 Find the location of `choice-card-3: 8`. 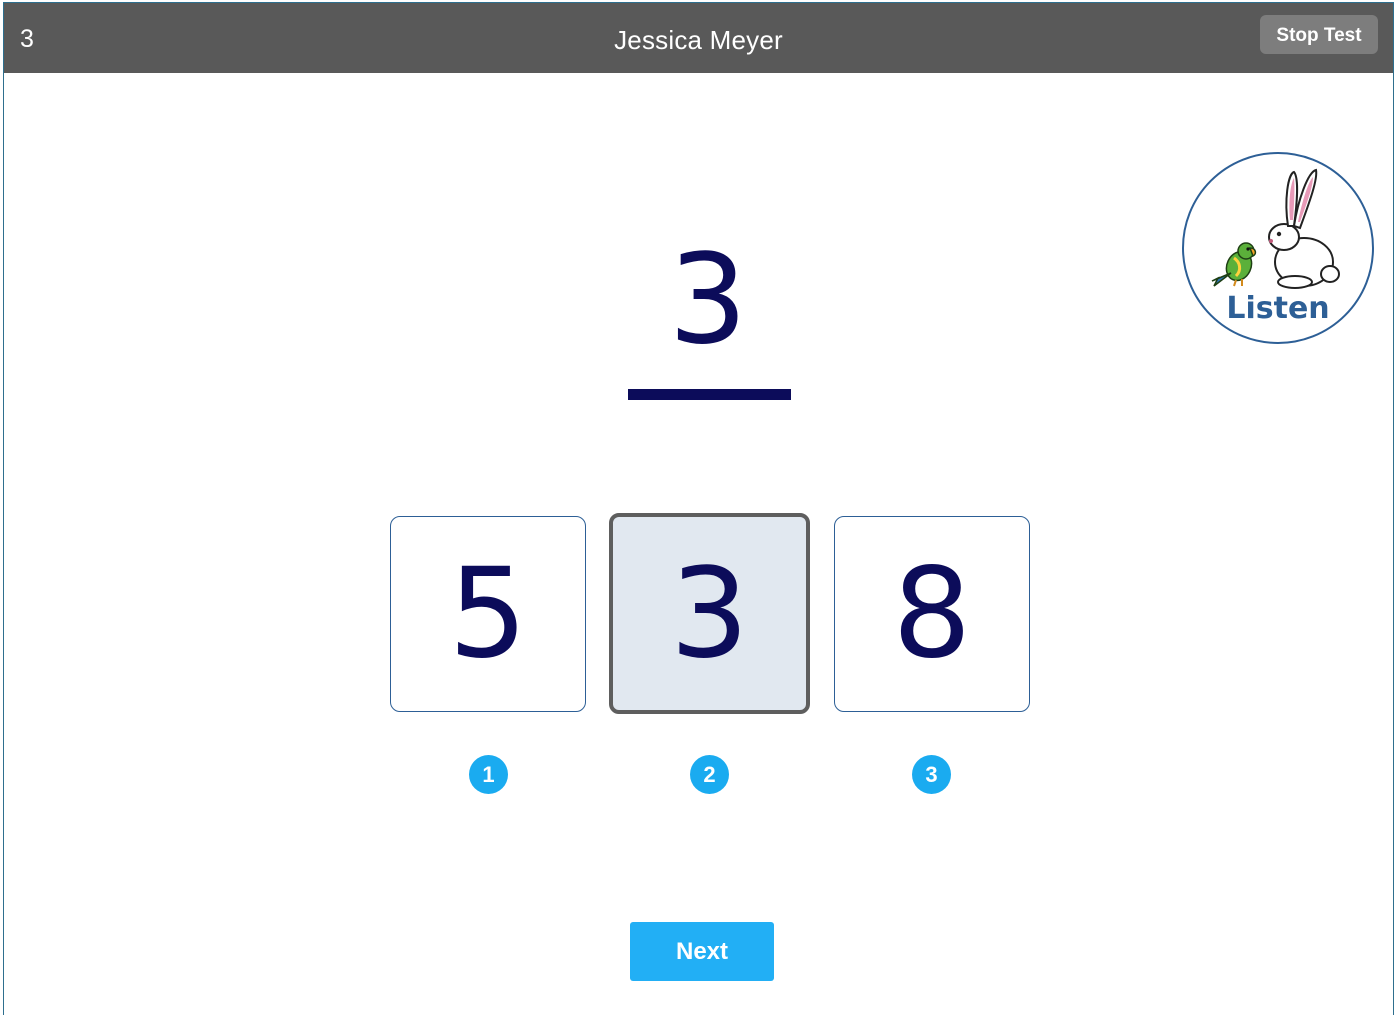

choice-card-3: 8 is located at coordinates (932, 614).